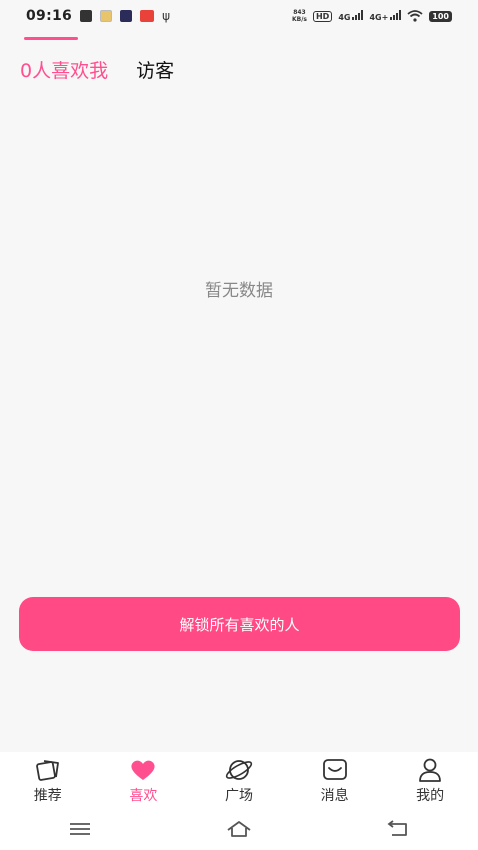 This screenshot has height=850, width=478. What do you see at coordinates (49, 16) in the screenshot?
I see `clock: 09:16` at bounding box center [49, 16].